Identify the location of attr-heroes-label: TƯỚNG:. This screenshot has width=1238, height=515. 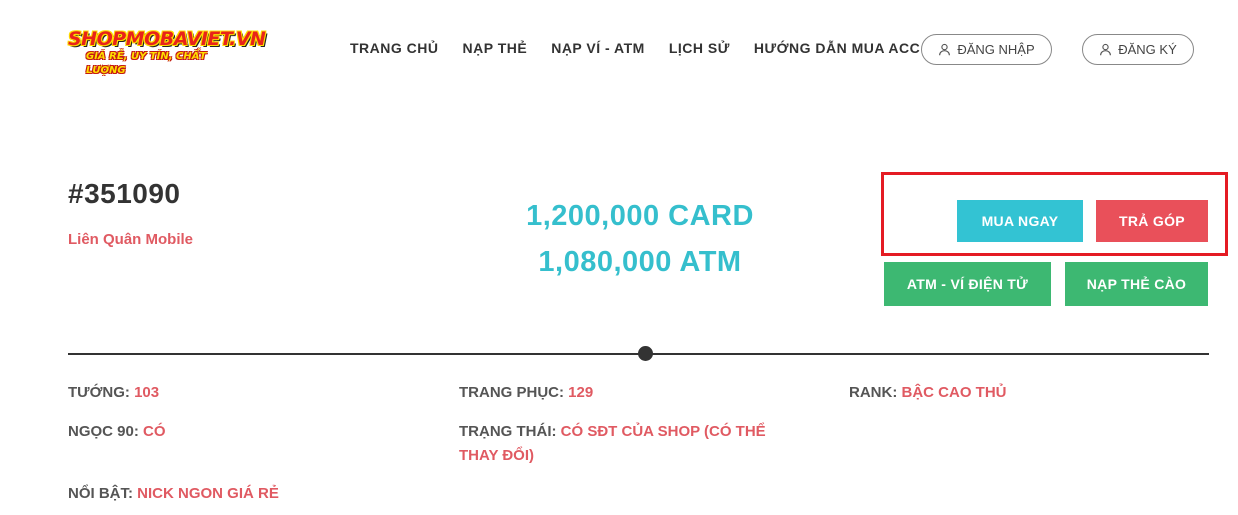
(99, 392).